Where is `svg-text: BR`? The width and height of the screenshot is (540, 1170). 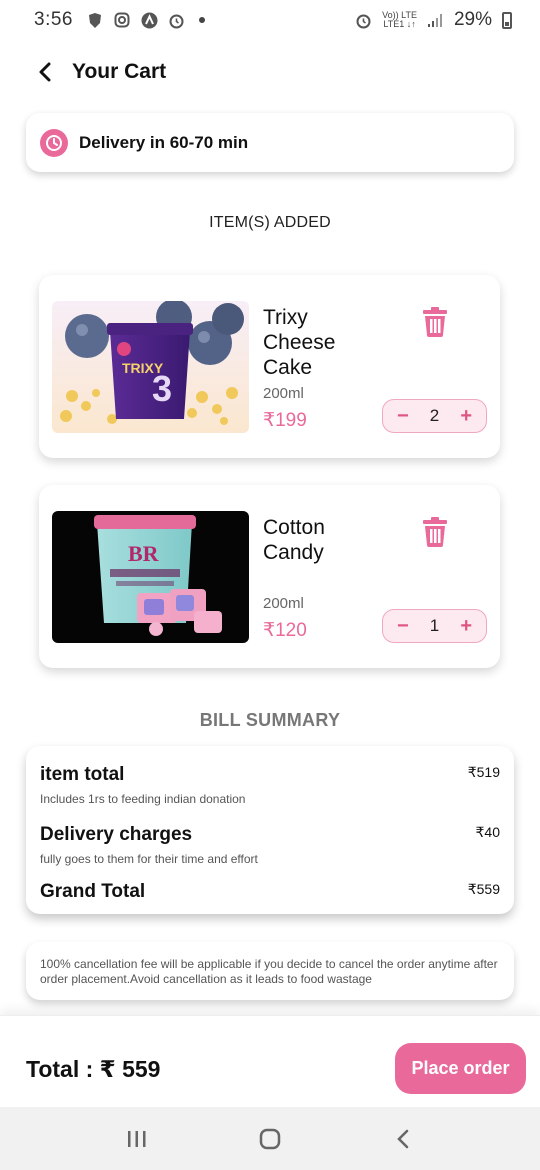 svg-text: BR is located at coordinates (144, 553).